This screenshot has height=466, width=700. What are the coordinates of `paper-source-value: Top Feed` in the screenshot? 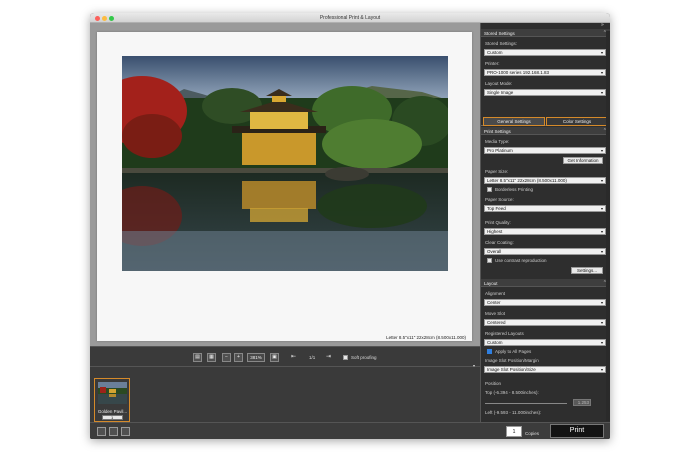 It's located at (496, 208).